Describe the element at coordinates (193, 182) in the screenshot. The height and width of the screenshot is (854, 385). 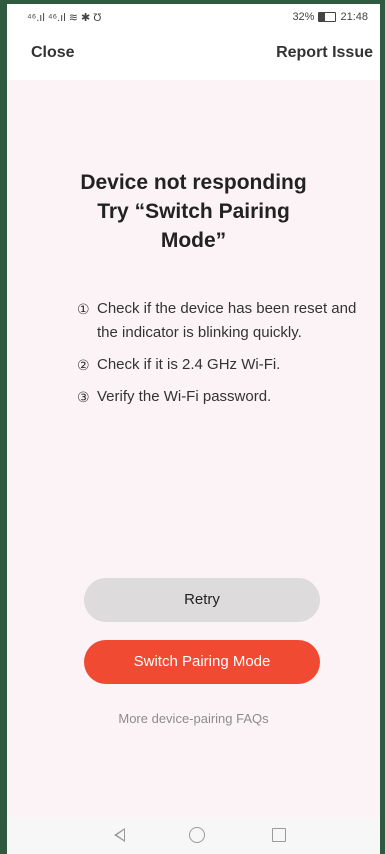
I see `title-line-1: Device not responding` at that location.